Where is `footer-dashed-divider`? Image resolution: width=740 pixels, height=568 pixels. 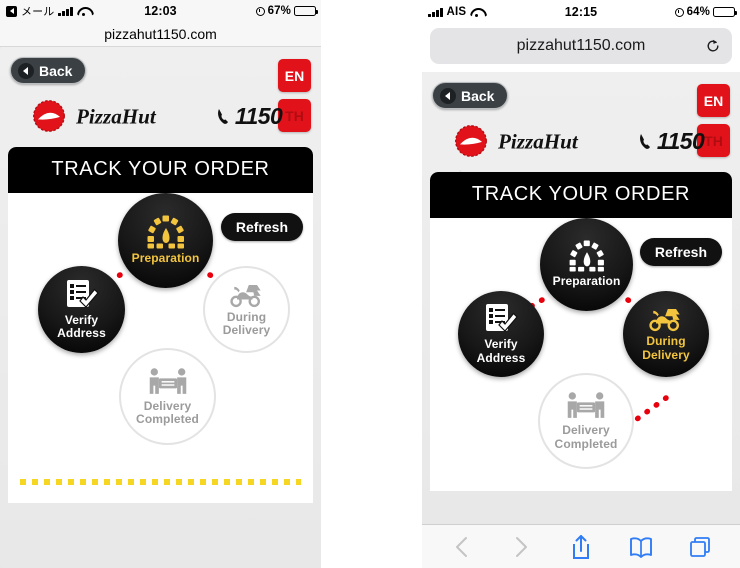
footer-dashed-divider is located at coordinates (160, 482).